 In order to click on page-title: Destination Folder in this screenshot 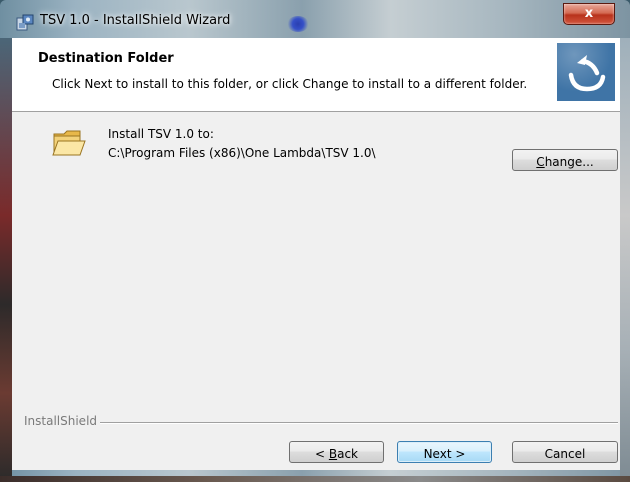, I will do `click(106, 58)`.